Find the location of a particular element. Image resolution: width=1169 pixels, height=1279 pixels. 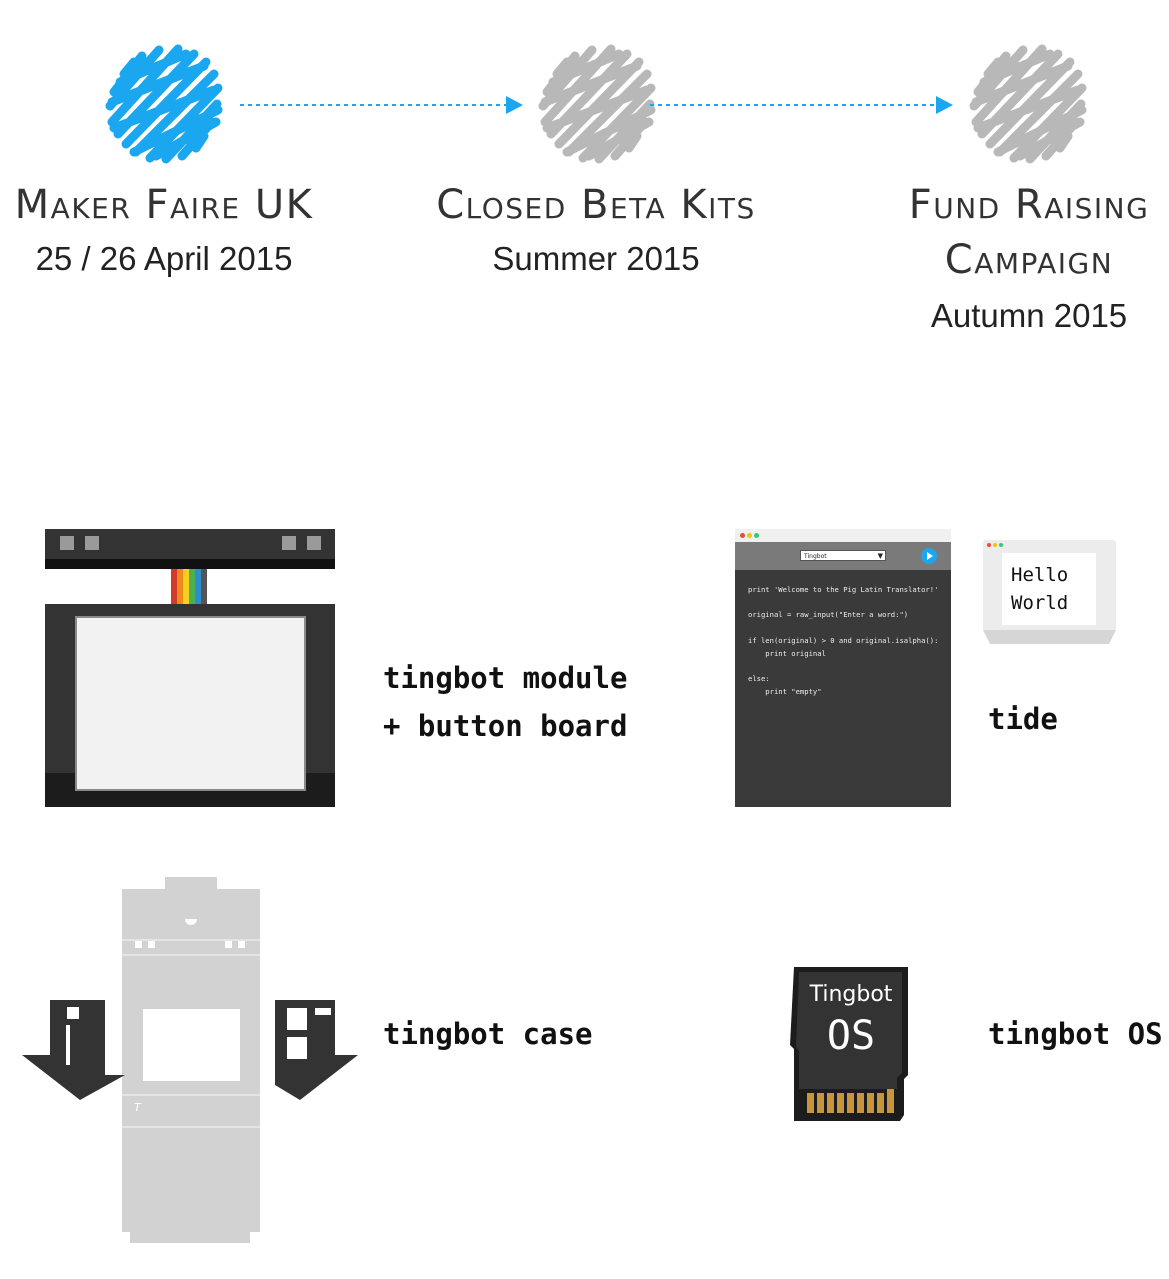

preview-maximize-dot-icon is located at coordinates (1001, 545).